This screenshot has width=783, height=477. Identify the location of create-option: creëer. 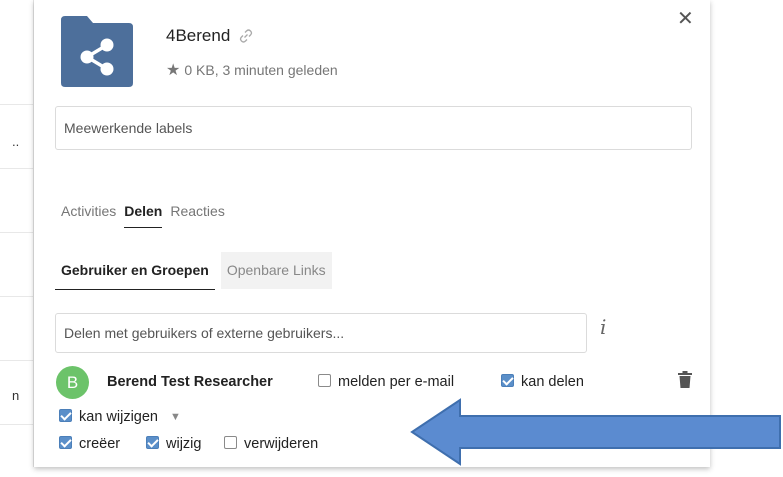
(89, 444).